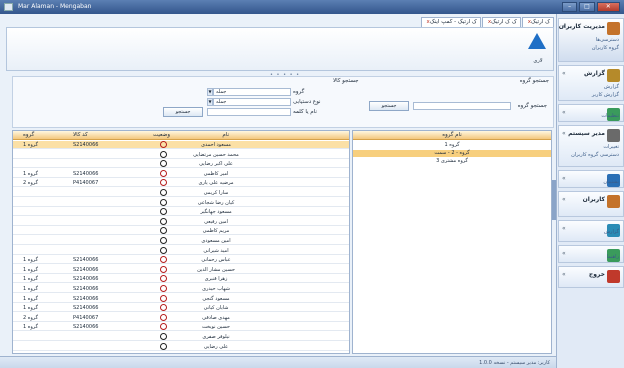 This screenshot has width=624, height=368. What do you see at coordinates (611, 182) in the screenshot?
I see `sidebar-subitem: پشتیبان` at bounding box center [611, 182].